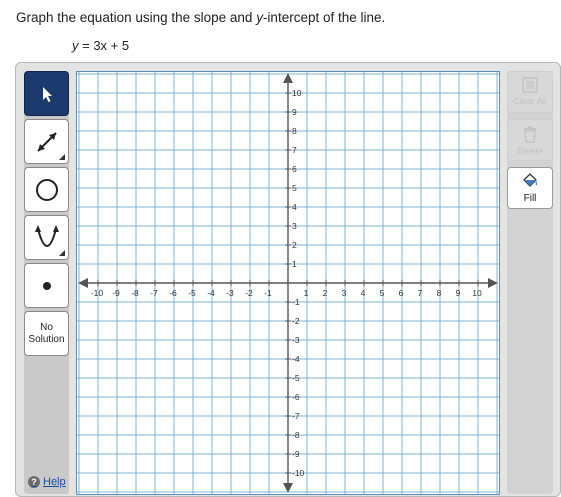 The width and height of the screenshot is (561, 497). What do you see at coordinates (530, 188) in the screenshot?
I see `fill-button: Fill` at bounding box center [530, 188].